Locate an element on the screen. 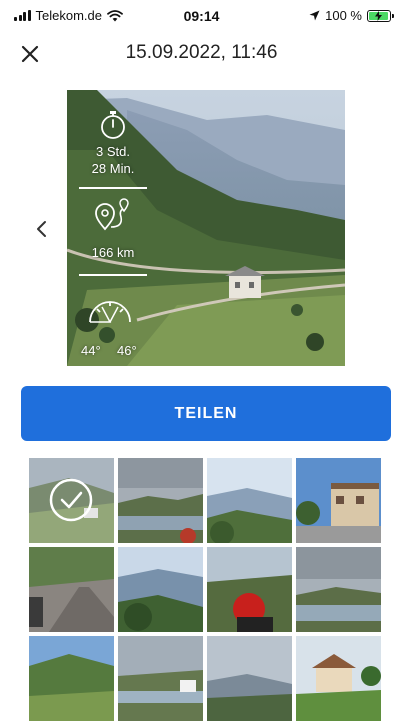 The height and width of the screenshot is (721, 403). stopwatch-icon is located at coordinates (113, 125).